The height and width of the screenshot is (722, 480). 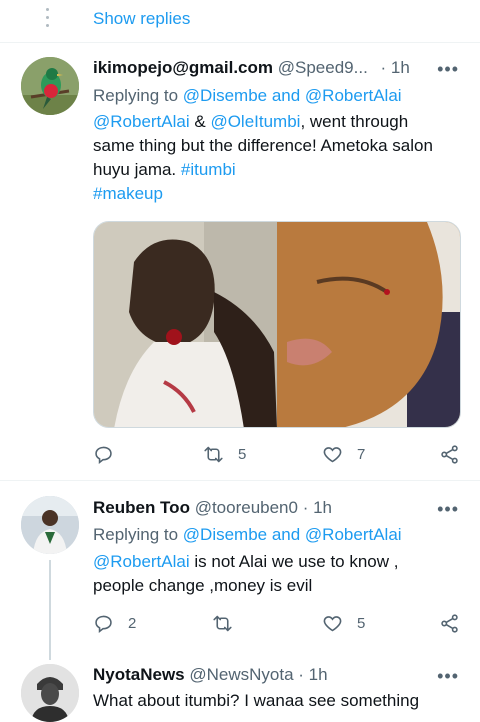 What do you see at coordinates (256, 700) in the screenshot?
I see `tweet-text: What about itumbi? I wanaa see something` at bounding box center [256, 700].